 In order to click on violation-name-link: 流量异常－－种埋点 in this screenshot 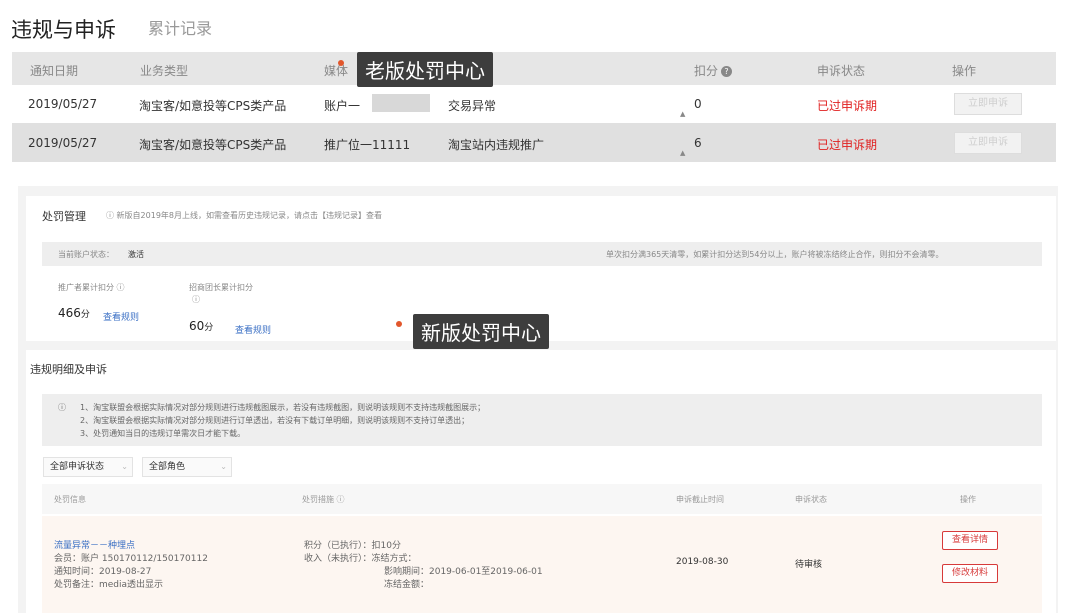, I will do `click(94, 544)`.